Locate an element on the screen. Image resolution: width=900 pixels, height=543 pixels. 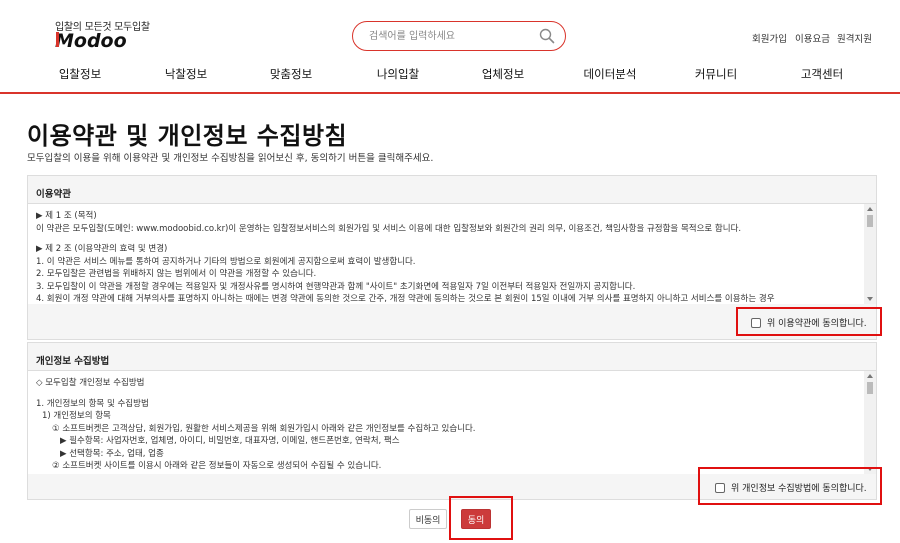
nav-custom-info: 맞춤정보 is located at coordinates (291, 74).